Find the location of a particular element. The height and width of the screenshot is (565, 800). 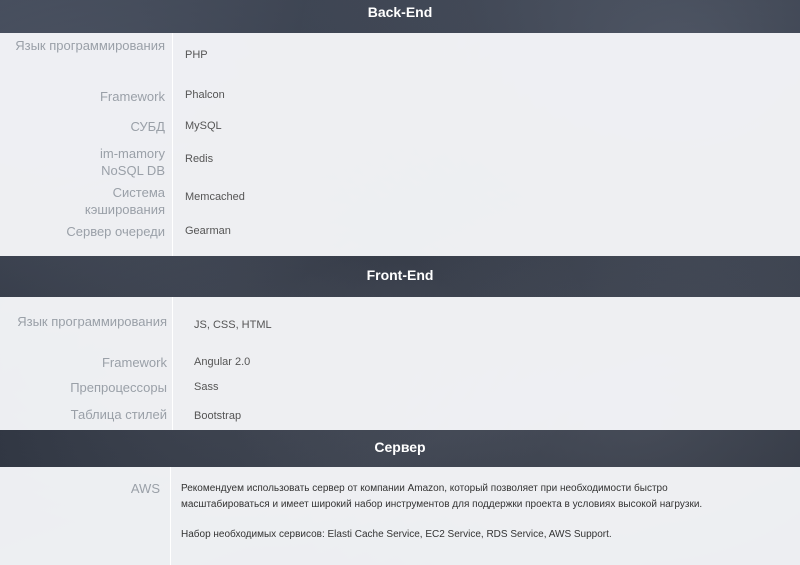

label-cache: Система кэширования is located at coordinates (124, 201).